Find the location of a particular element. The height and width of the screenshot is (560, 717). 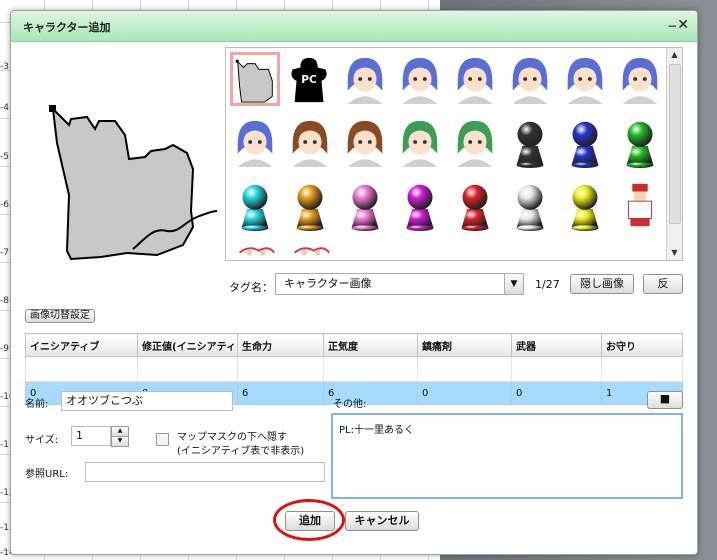

pawn-blue-thumb-image is located at coordinates (585, 144).